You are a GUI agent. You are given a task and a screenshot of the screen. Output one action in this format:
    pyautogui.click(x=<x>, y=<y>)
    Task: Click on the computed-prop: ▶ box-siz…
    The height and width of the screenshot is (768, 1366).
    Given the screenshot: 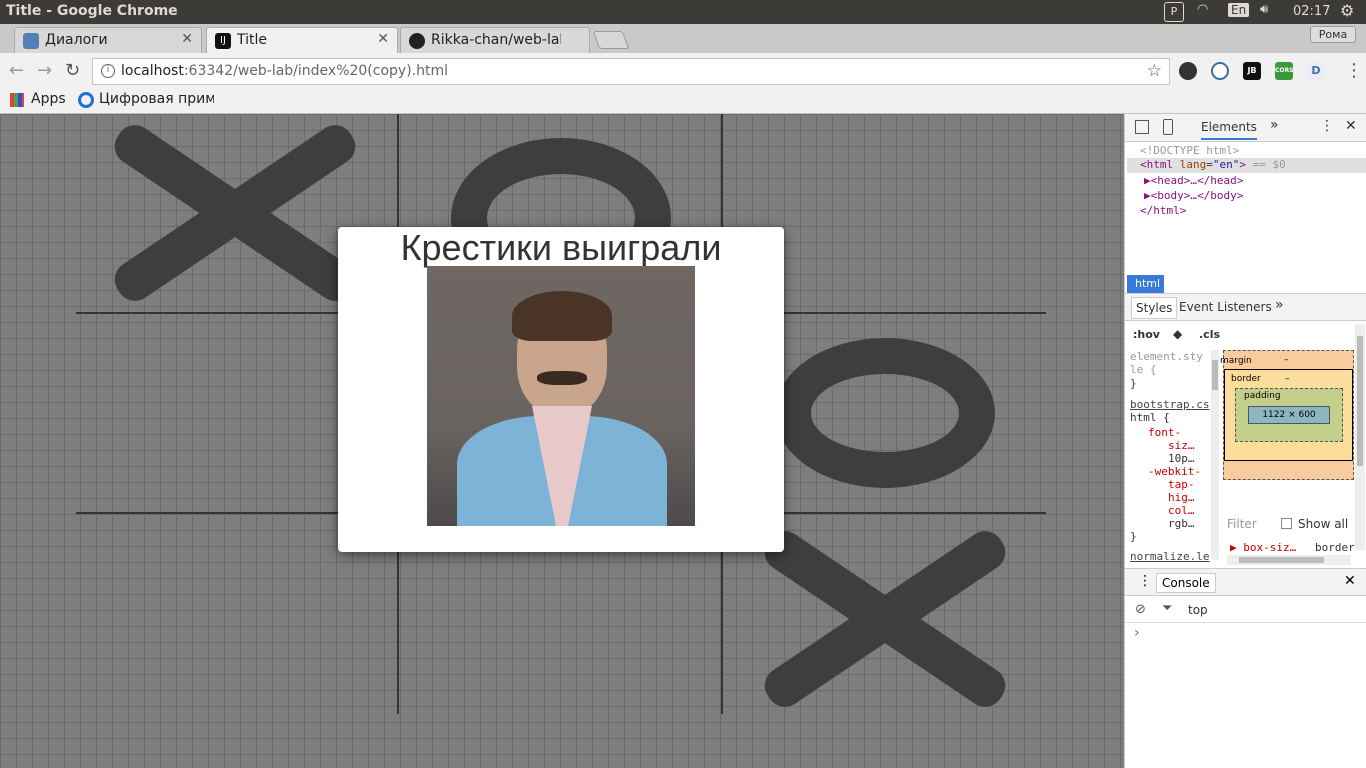 What is the action you would take?
    pyautogui.click(x=1263, y=547)
    